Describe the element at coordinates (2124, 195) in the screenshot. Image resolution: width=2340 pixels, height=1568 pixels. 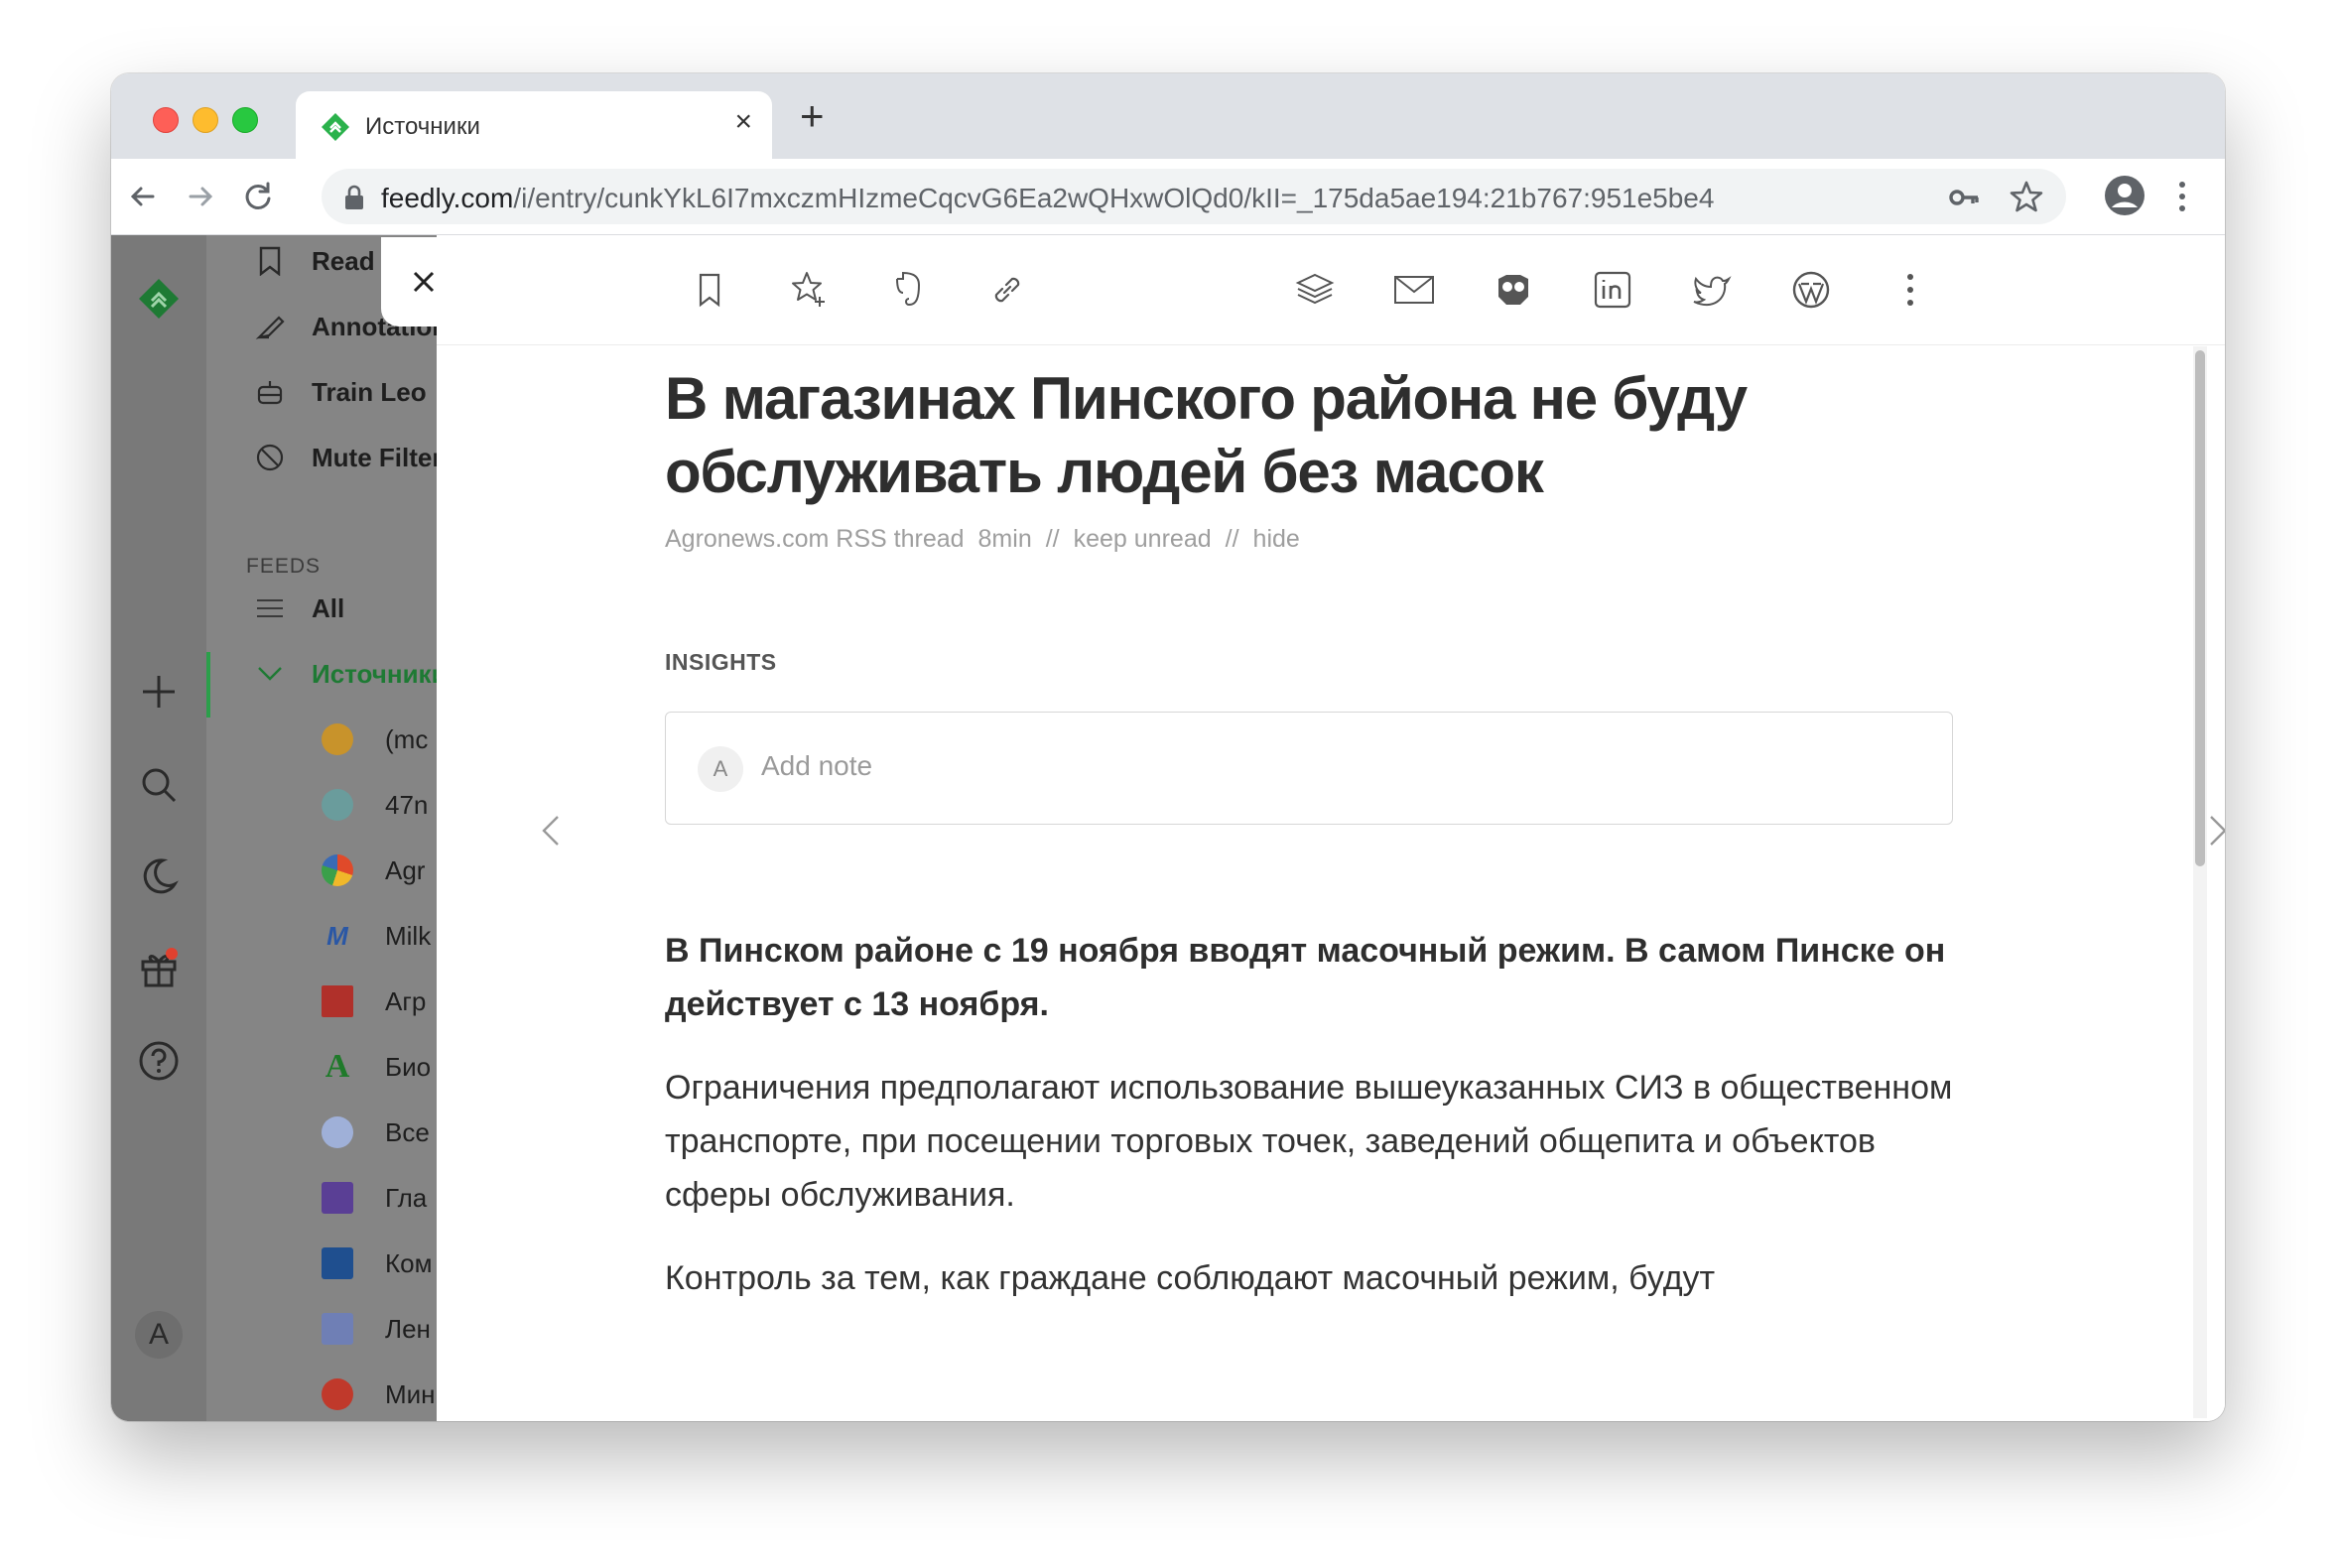
I see `profile-avatar-icon` at that location.